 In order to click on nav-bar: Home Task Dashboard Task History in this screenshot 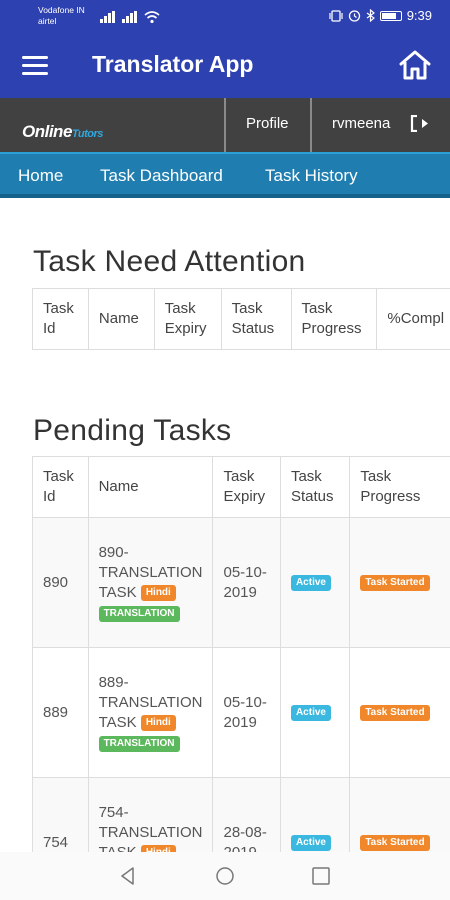, I will do `click(225, 175)`.